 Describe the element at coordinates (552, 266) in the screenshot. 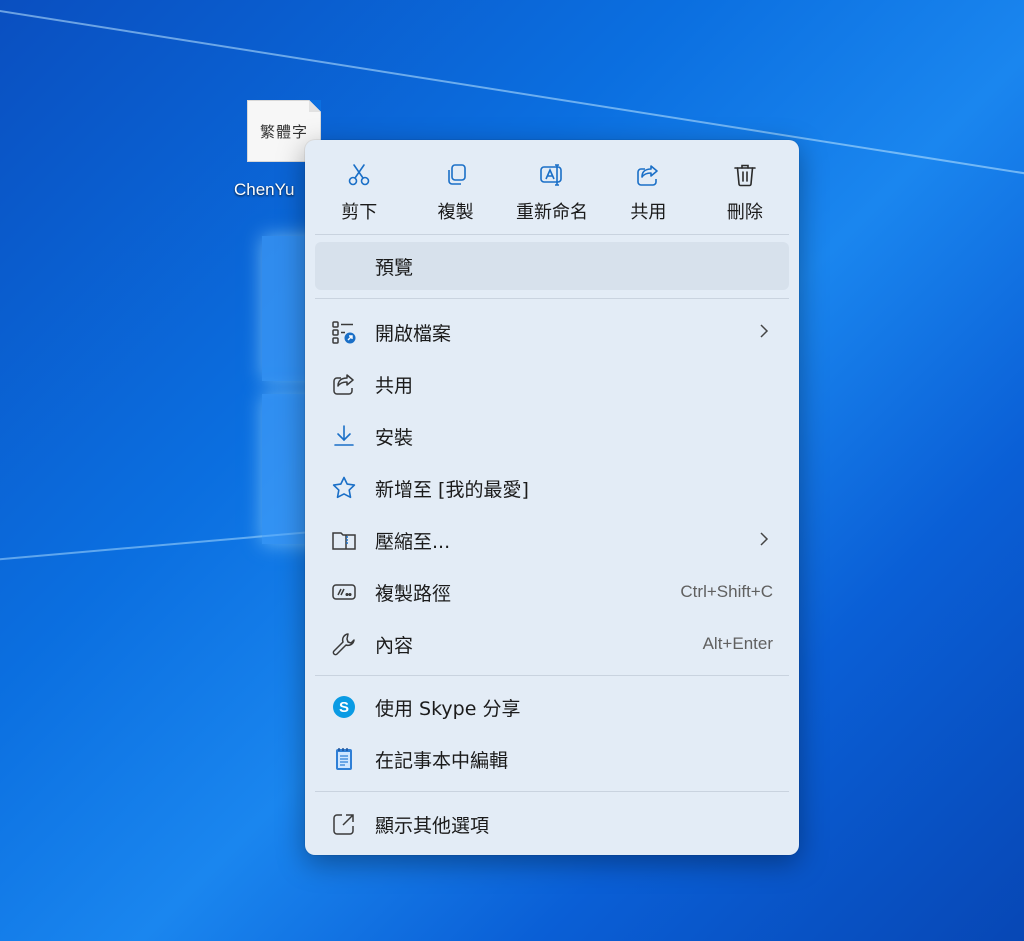

I see `menu-item-preview: 預覽` at that location.